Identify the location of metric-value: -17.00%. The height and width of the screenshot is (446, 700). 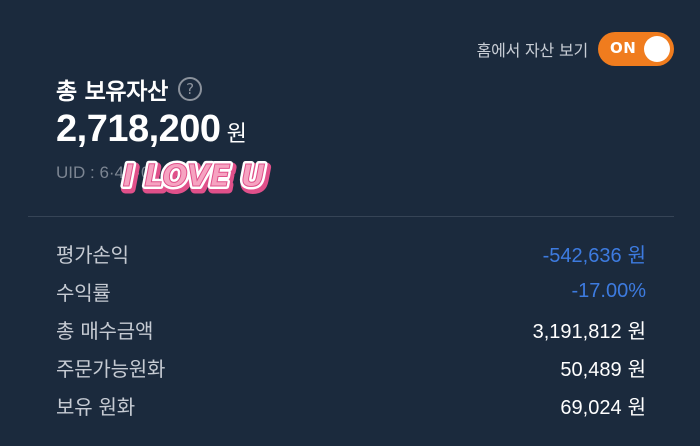
(609, 291).